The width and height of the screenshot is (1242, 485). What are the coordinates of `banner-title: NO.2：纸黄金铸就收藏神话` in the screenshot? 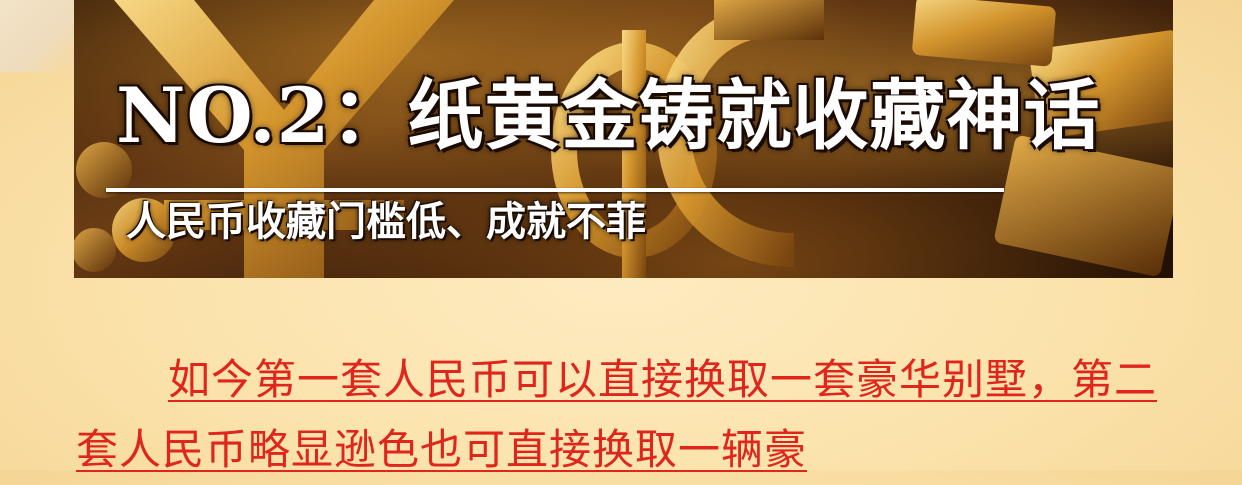 It's located at (608, 115).